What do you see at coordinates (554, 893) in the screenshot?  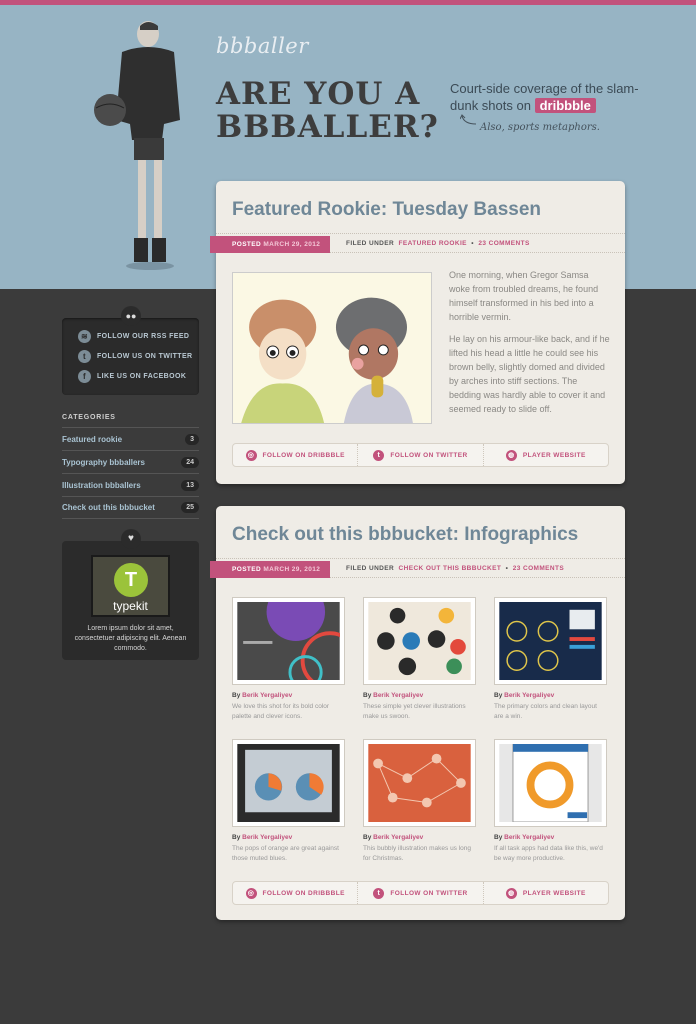 I see `player-website-label: PLAYER WEBSITE` at bounding box center [554, 893].